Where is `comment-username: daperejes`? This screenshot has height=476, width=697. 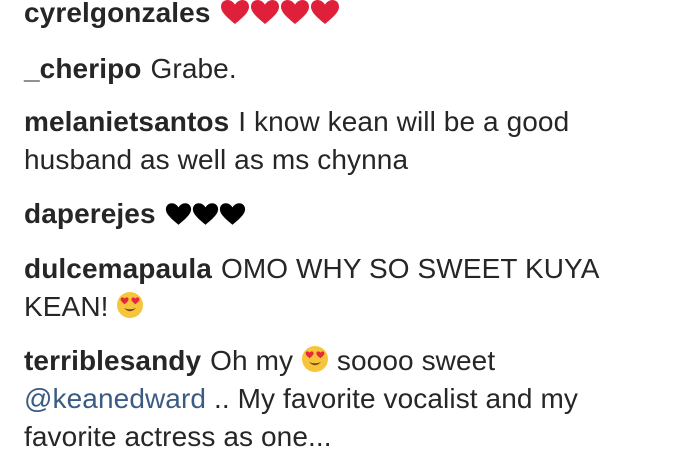
comment-username: daperejes is located at coordinates (90, 213).